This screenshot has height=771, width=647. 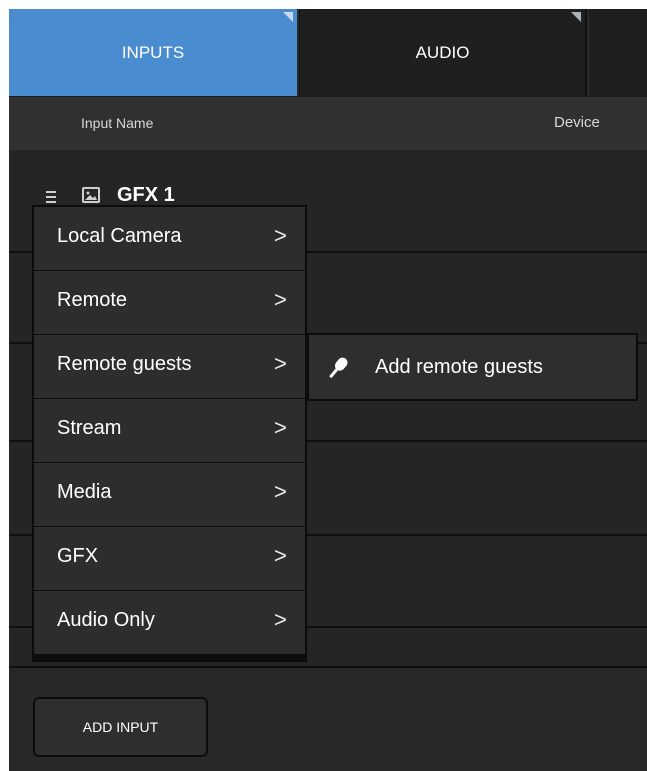 What do you see at coordinates (577, 122) in the screenshot?
I see `column-device: Device` at bounding box center [577, 122].